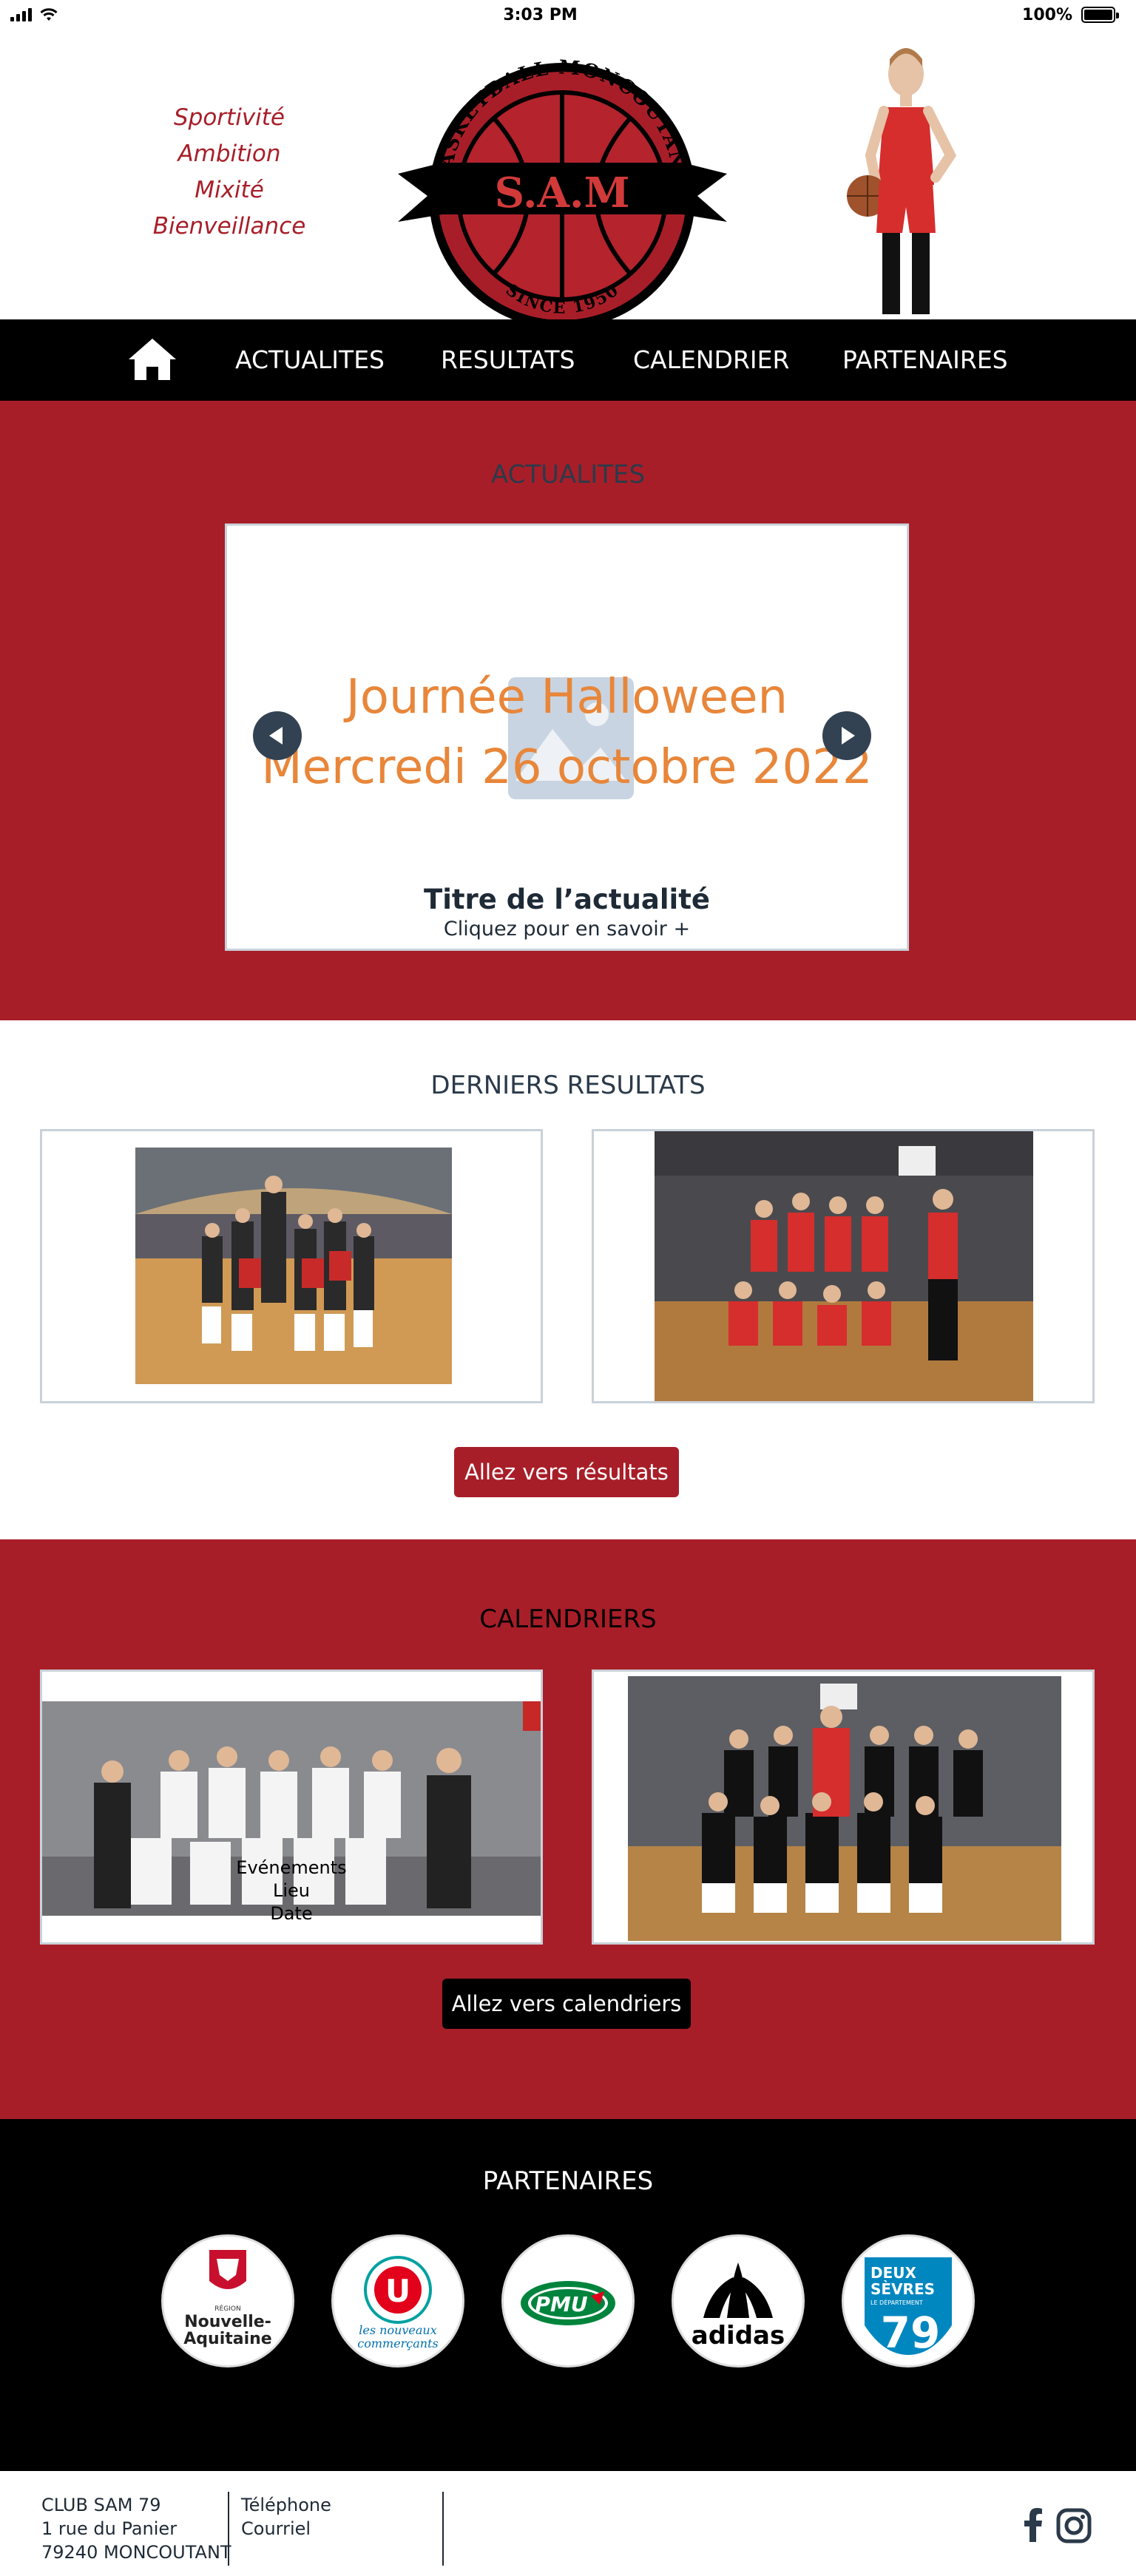 The height and width of the screenshot is (2576, 1136). What do you see at coordinates (291, 1890) in the screenshot?
I see `event-location: Lieu` at bounding box center [291, 1890].